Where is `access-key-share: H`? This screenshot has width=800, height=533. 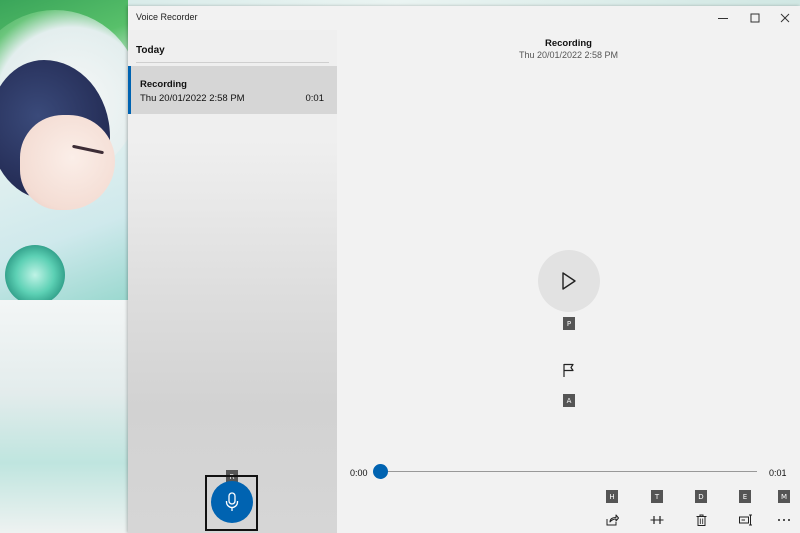
access-key-share: H is located at coordinates (612, 496).